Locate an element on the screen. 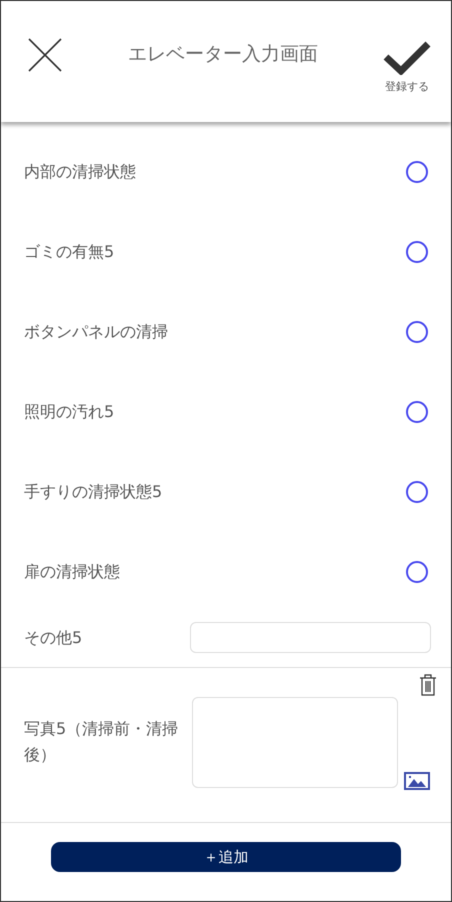  check-icon is located at coordinates (407, 58).